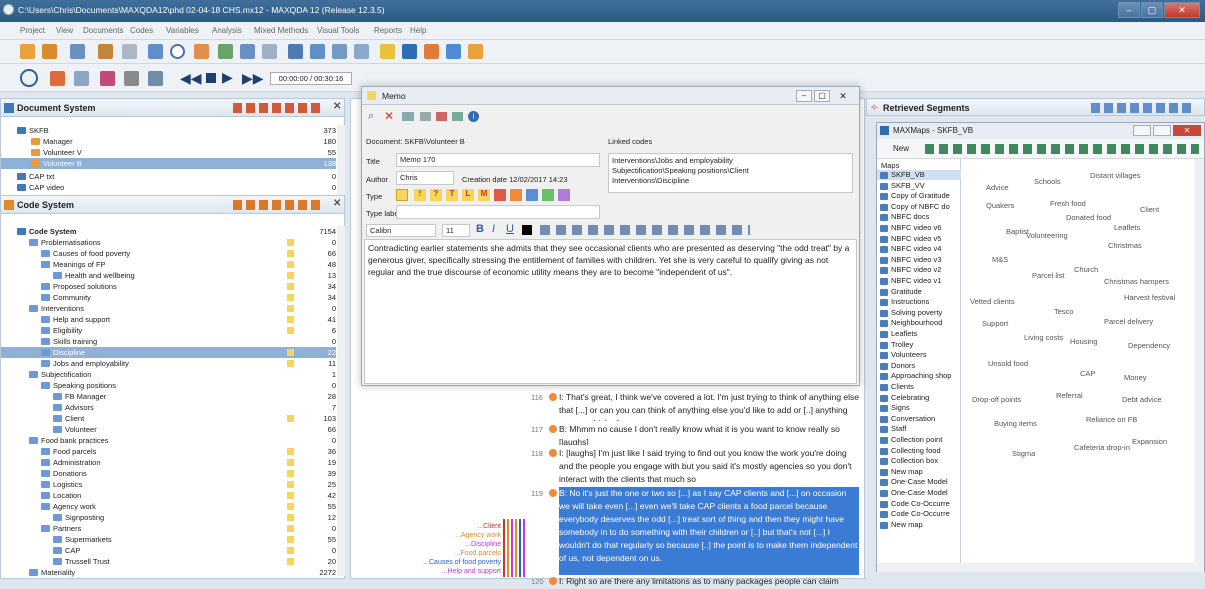 The height and width of the screenshot is (589, 1205). What do you see at coordinates (64, 30) in the screenshot?
I see `menu-view: View` at bounding box center [64, 30].